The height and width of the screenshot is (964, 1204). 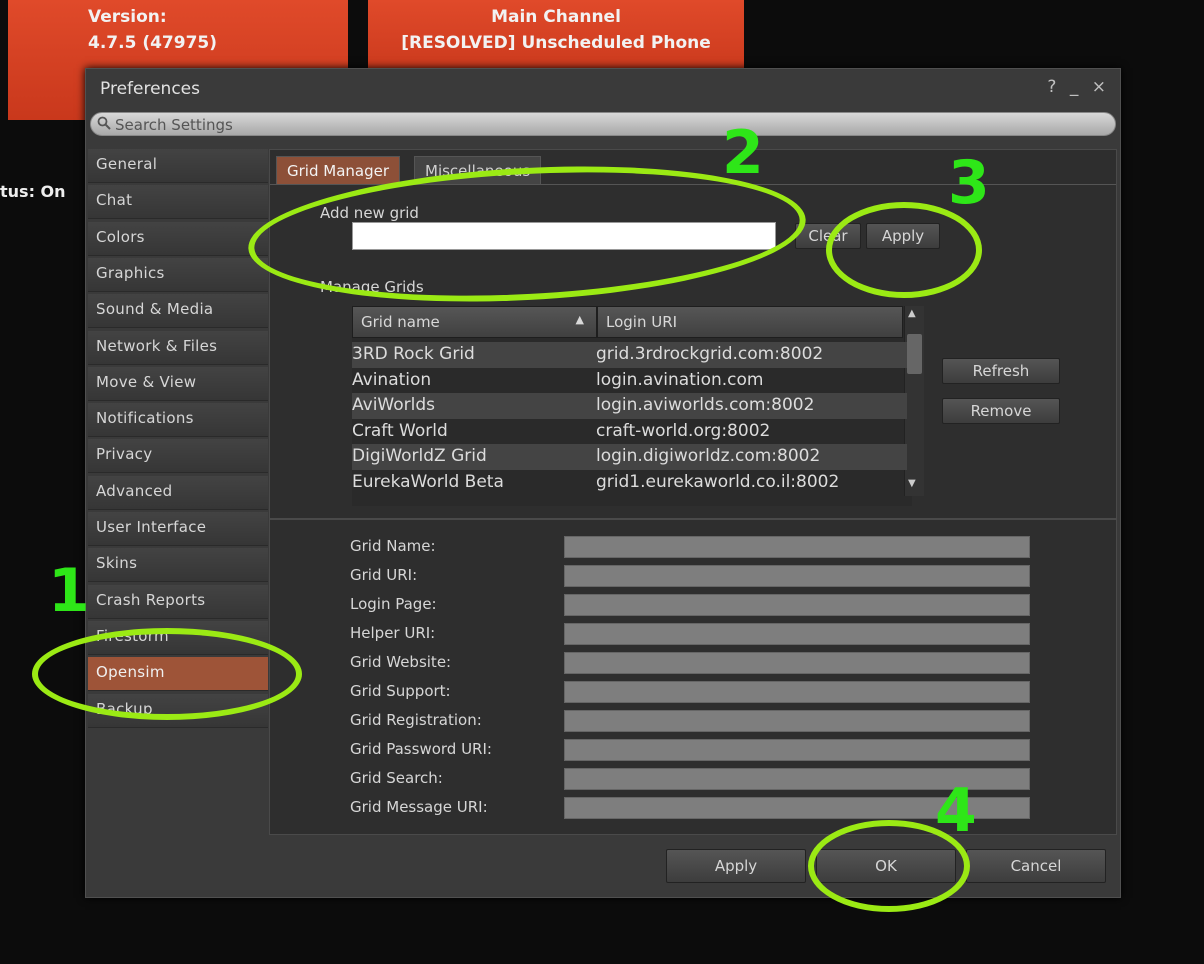 I want to click on version-value: 4.7.5 (47975), so click(x=153, y=43).